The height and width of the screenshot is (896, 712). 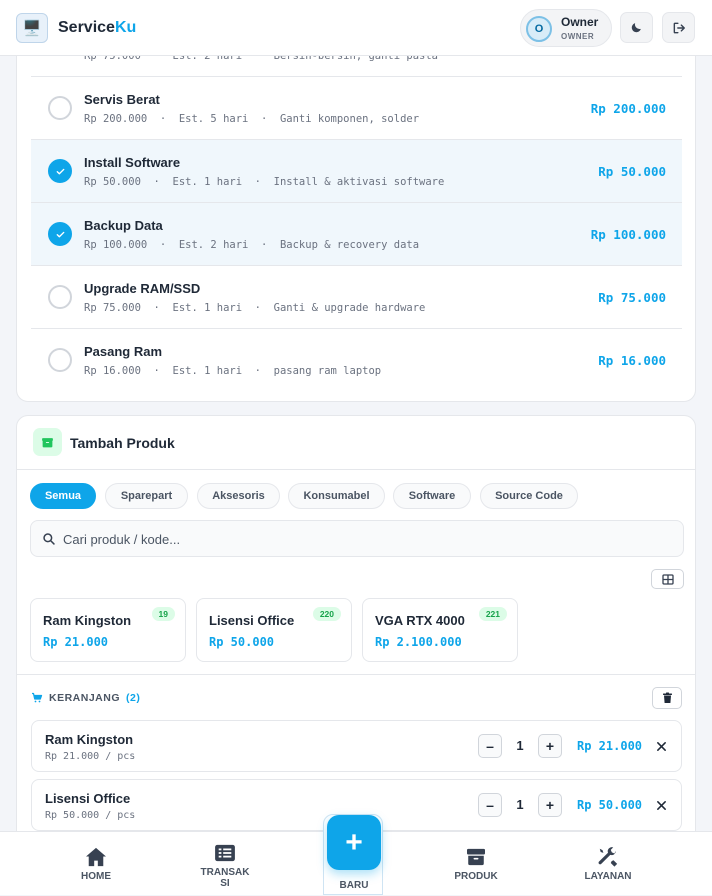 I want to click on user-menu: O Owner OWNER, so click(x=566, y=28).